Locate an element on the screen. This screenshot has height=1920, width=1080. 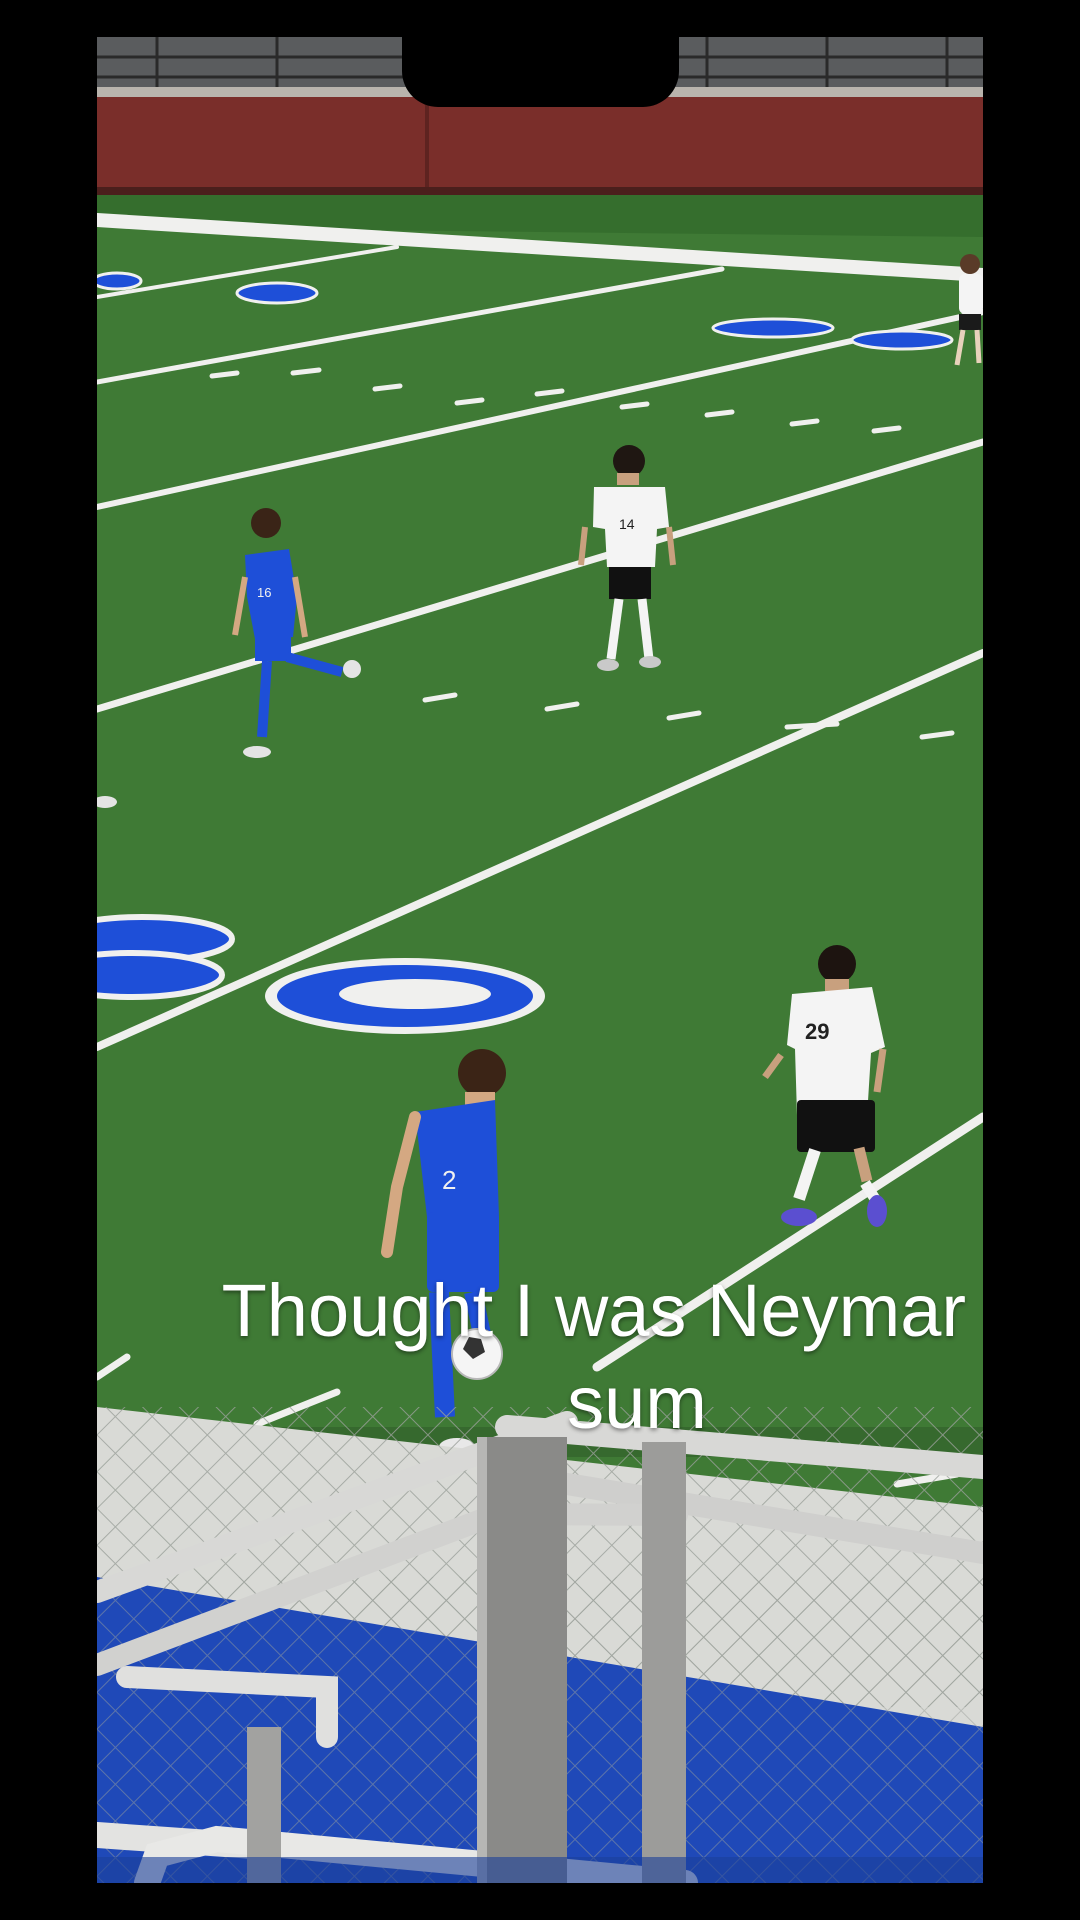
dynamic-island is located at coordinates (540, 72).